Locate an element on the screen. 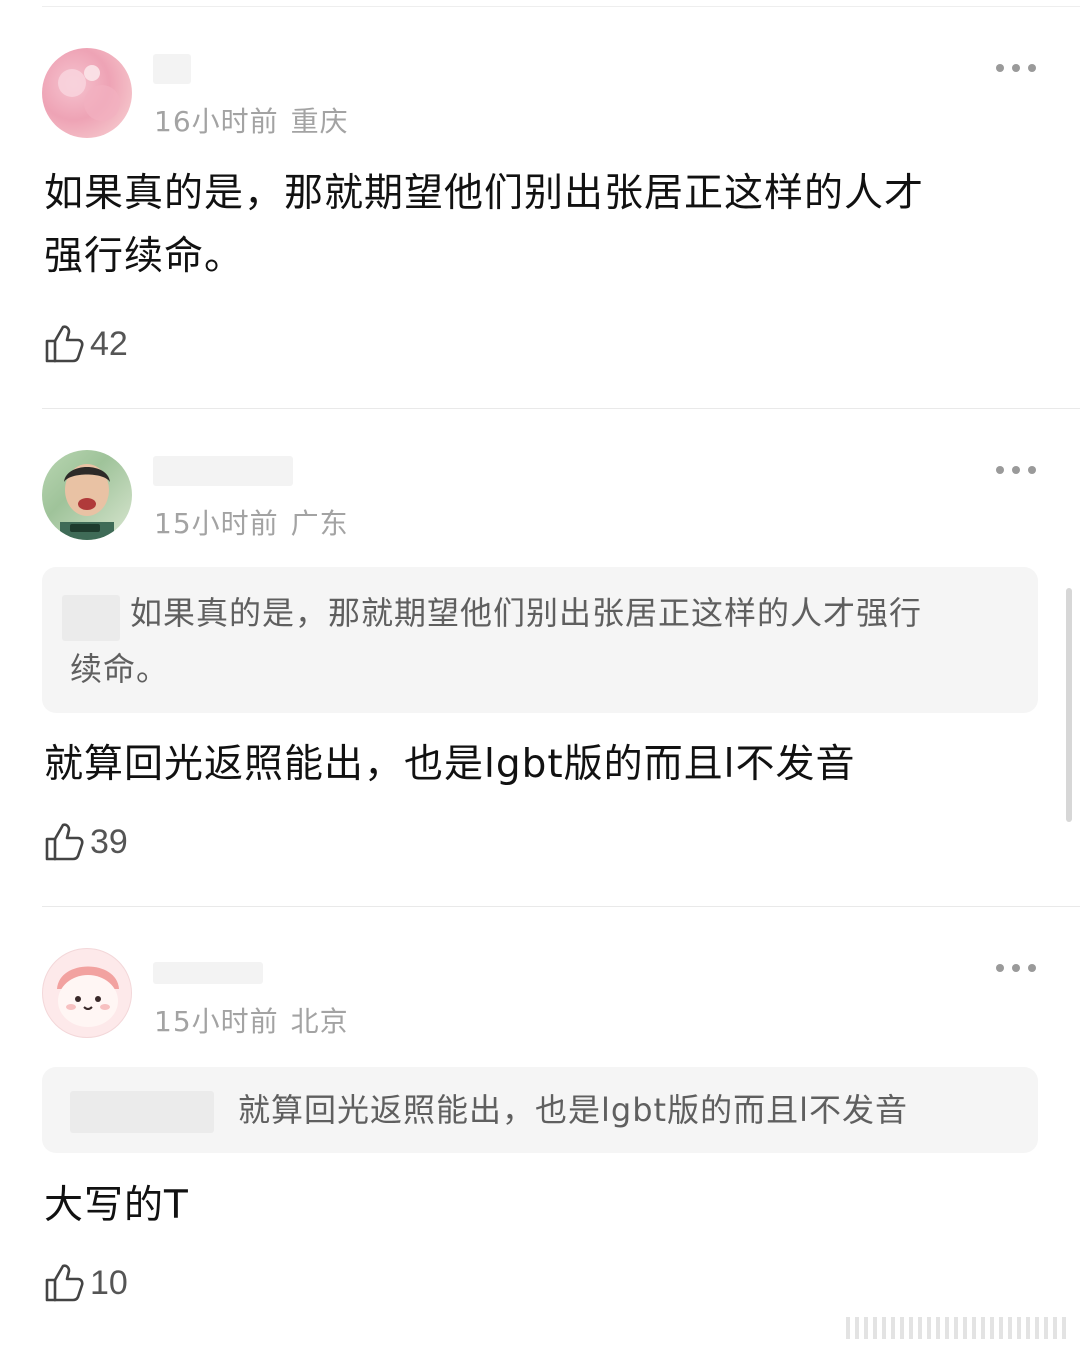  comment-text-line: 如果真的是，那就期望他们别出张居正这样的人才 is located at coordinates (484, 193).